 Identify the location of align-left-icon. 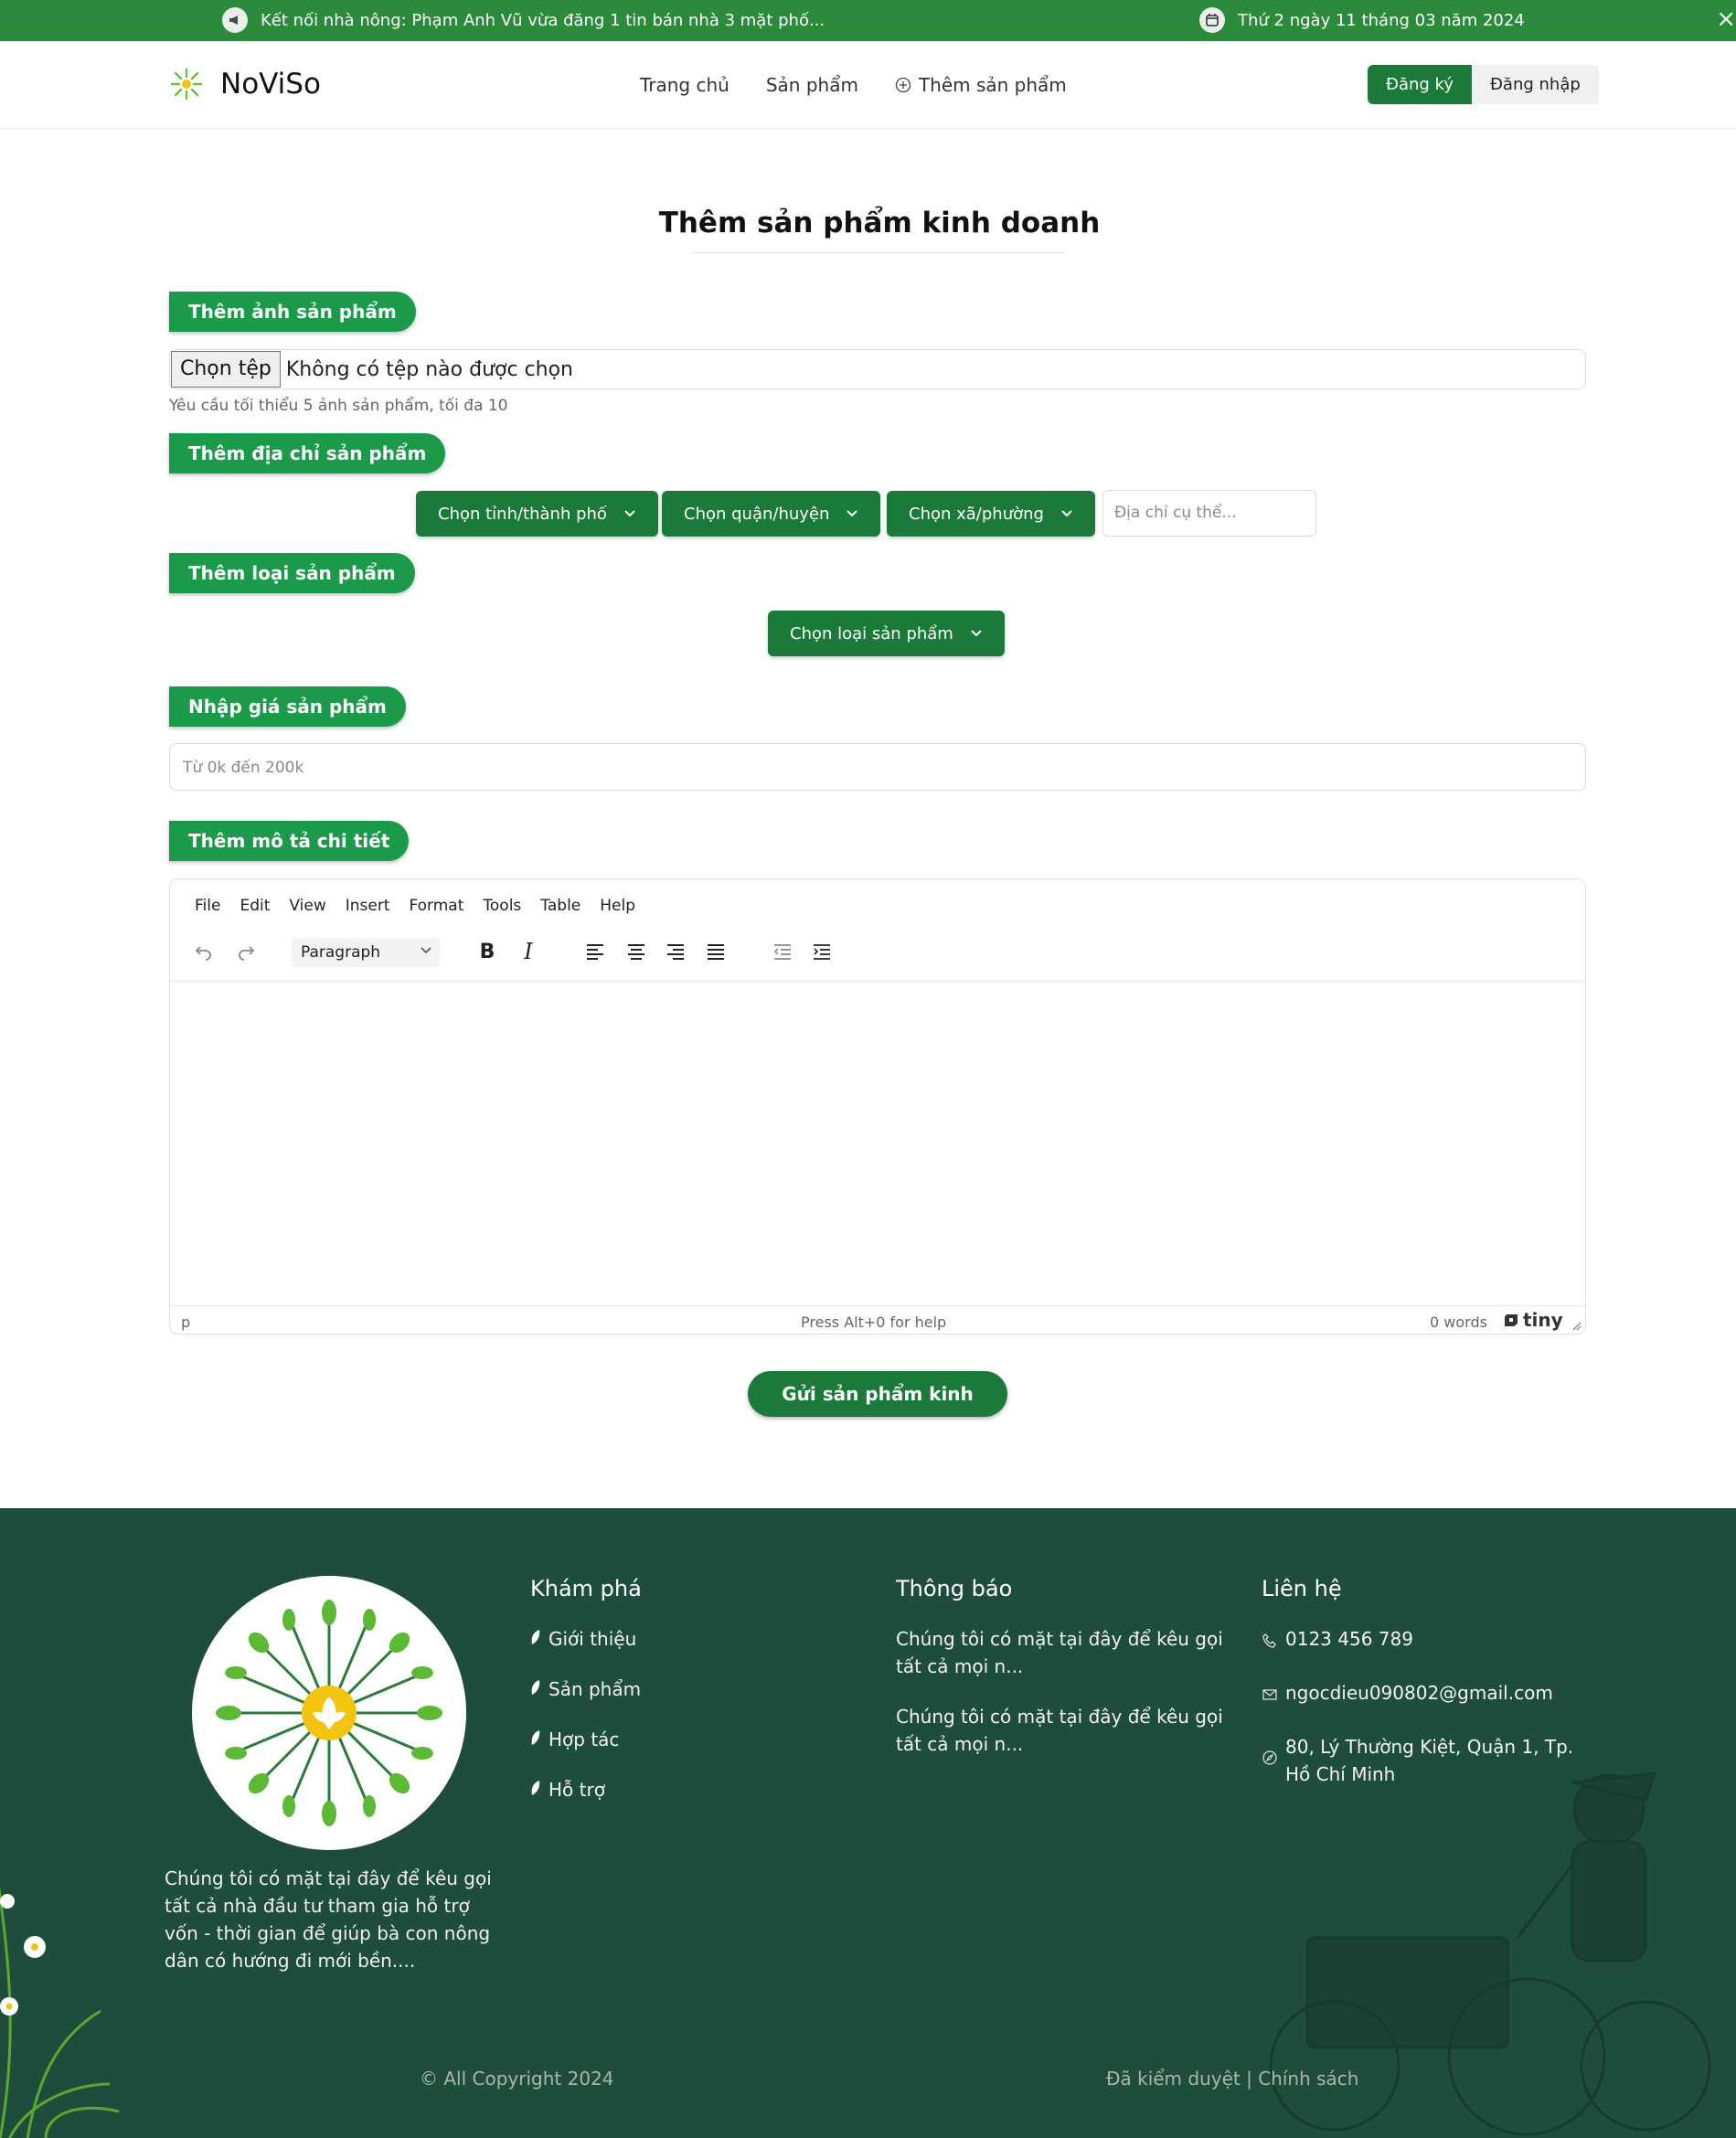
(596, 951).